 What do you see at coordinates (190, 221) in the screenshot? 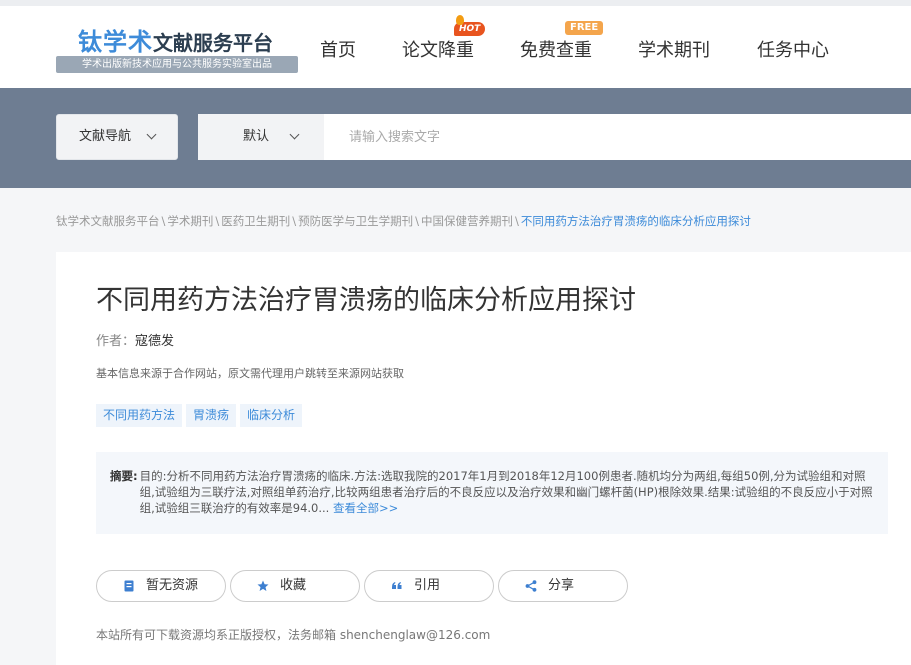
I see `breadcrumb-item: 学术期刊` at bounding box center [190, 221].